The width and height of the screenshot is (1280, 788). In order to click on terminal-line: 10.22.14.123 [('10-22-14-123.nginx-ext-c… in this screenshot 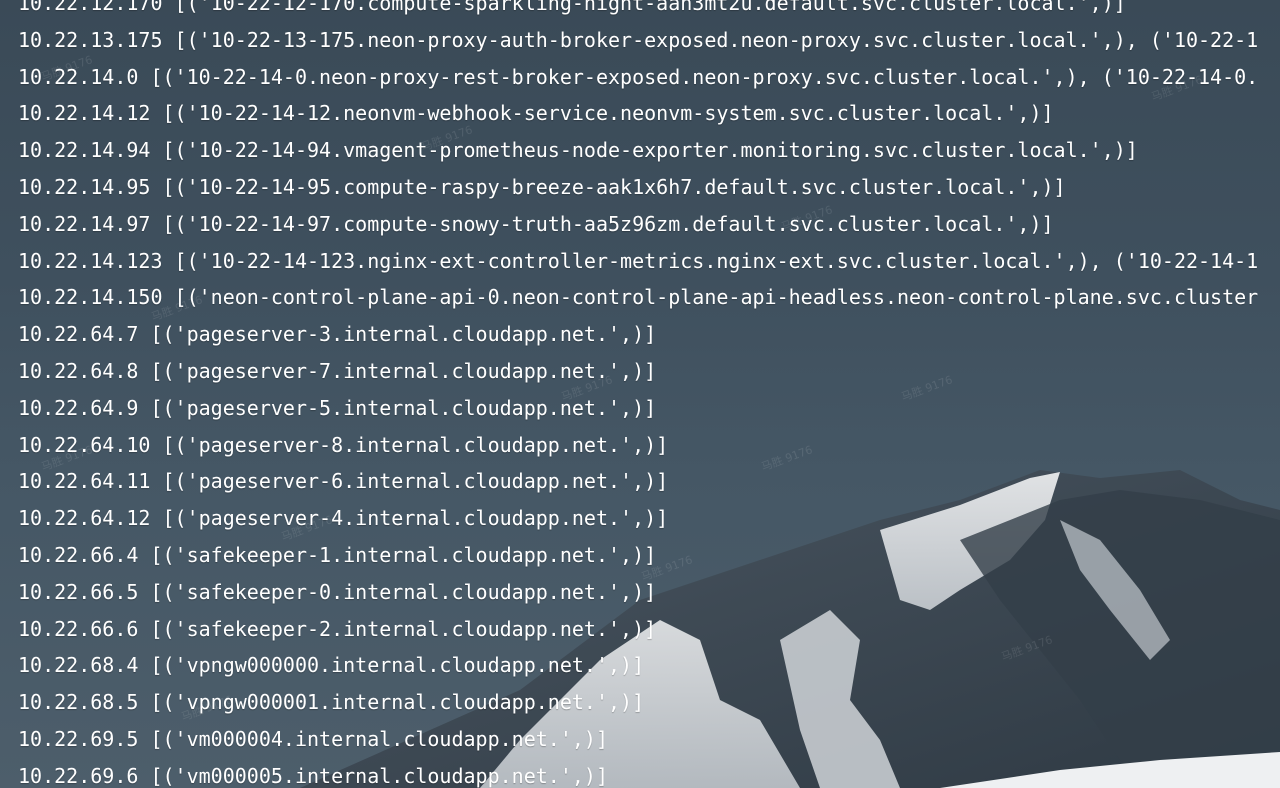, I will do `click(638, 260)`.